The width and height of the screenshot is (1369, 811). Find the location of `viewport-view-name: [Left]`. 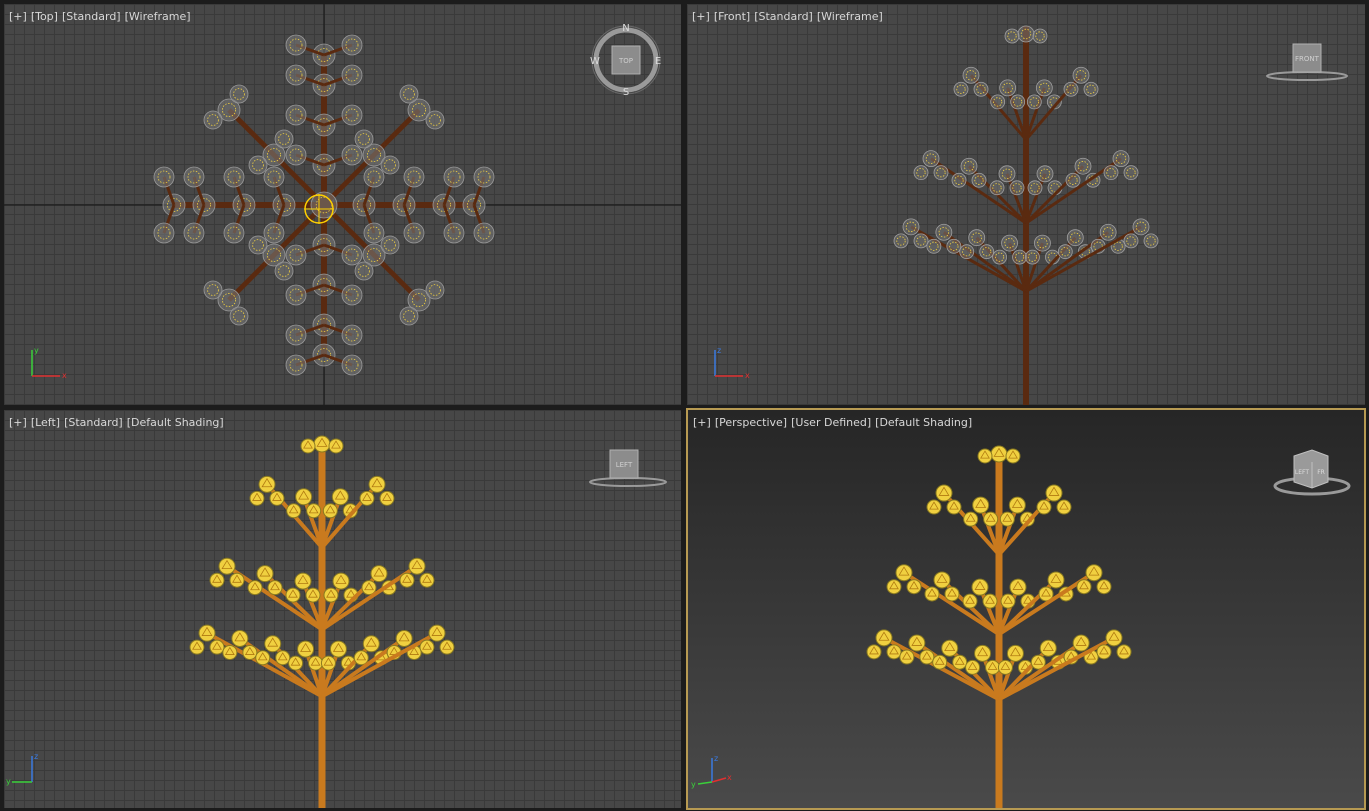

viewport-view-name: [Left] is located at coordinates (45, 422).